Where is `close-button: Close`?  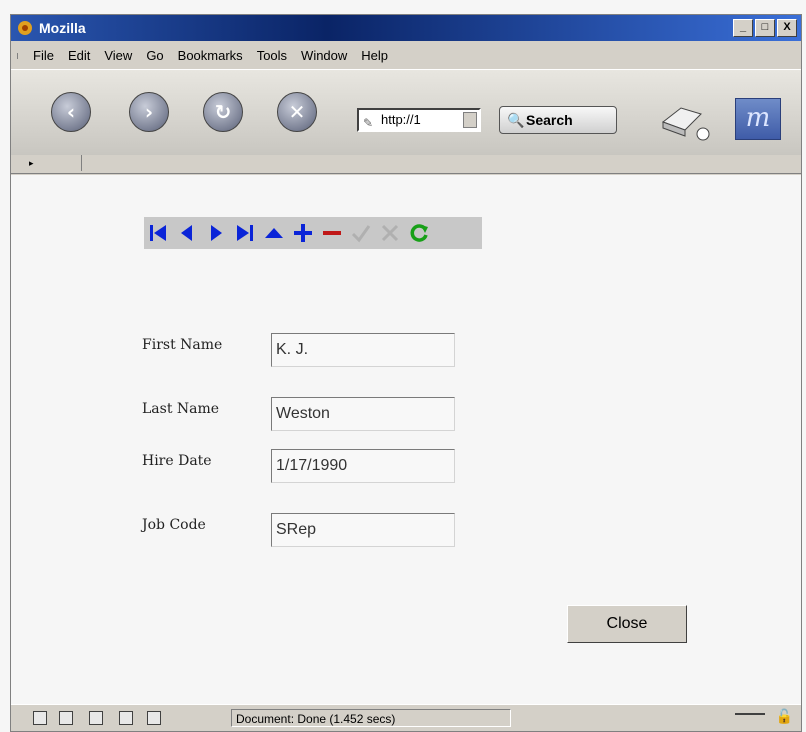 close-button: Close is located at coordinates (627, 624).